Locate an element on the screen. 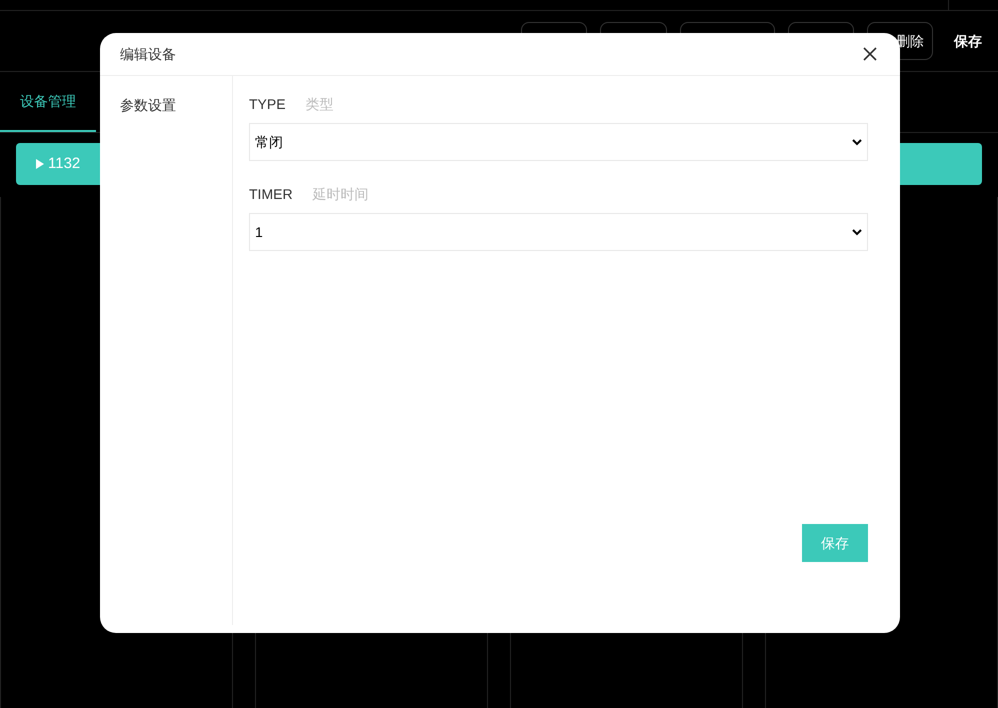  field-label: TYPE is located at coordinates (267, 104).